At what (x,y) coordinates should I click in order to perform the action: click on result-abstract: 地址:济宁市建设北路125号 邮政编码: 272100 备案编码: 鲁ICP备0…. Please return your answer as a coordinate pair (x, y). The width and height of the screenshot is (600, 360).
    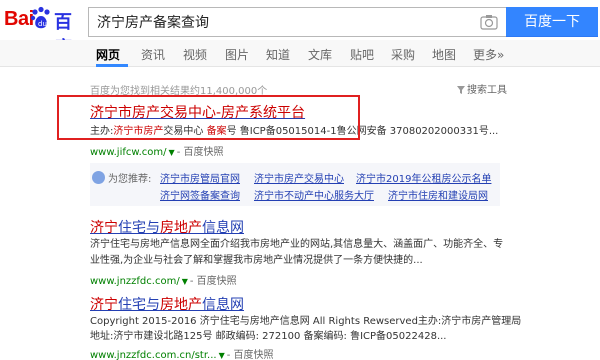
    Looking at the image, I should click on (268, 336).